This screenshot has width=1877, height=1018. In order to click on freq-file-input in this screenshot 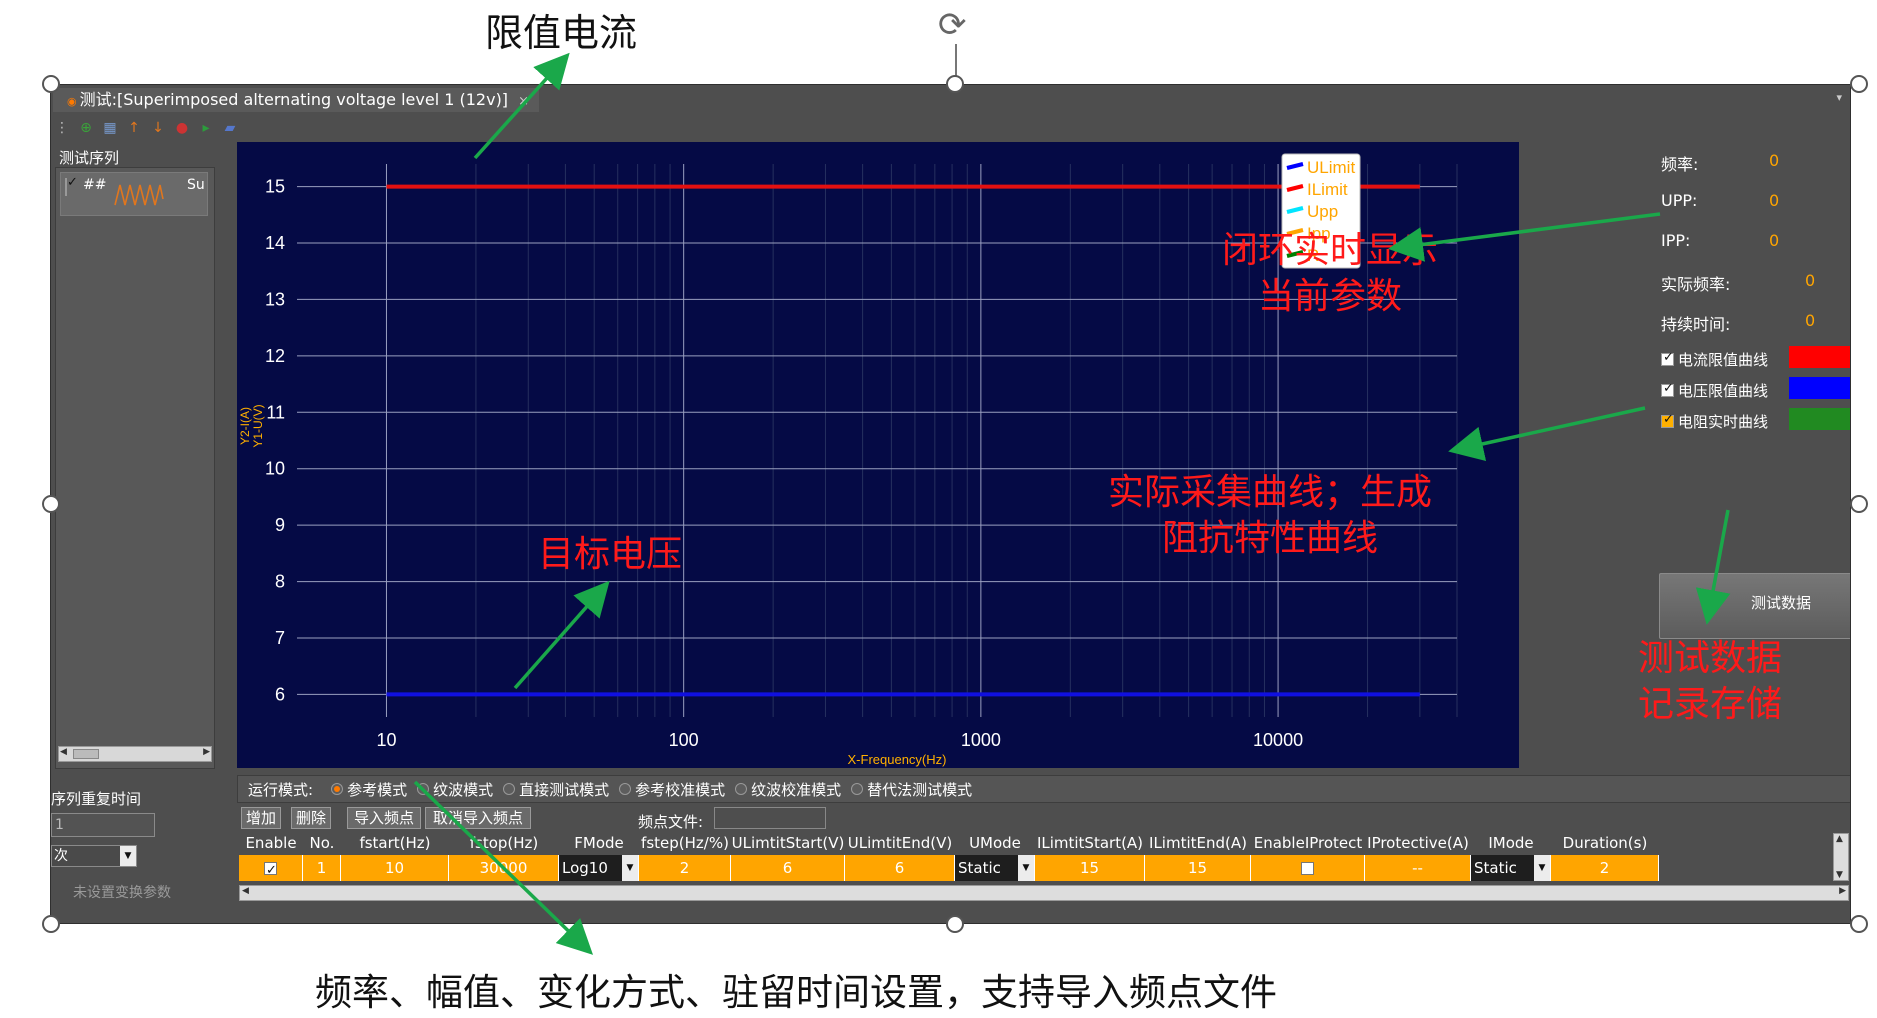, I will do `click(770, 818)`.